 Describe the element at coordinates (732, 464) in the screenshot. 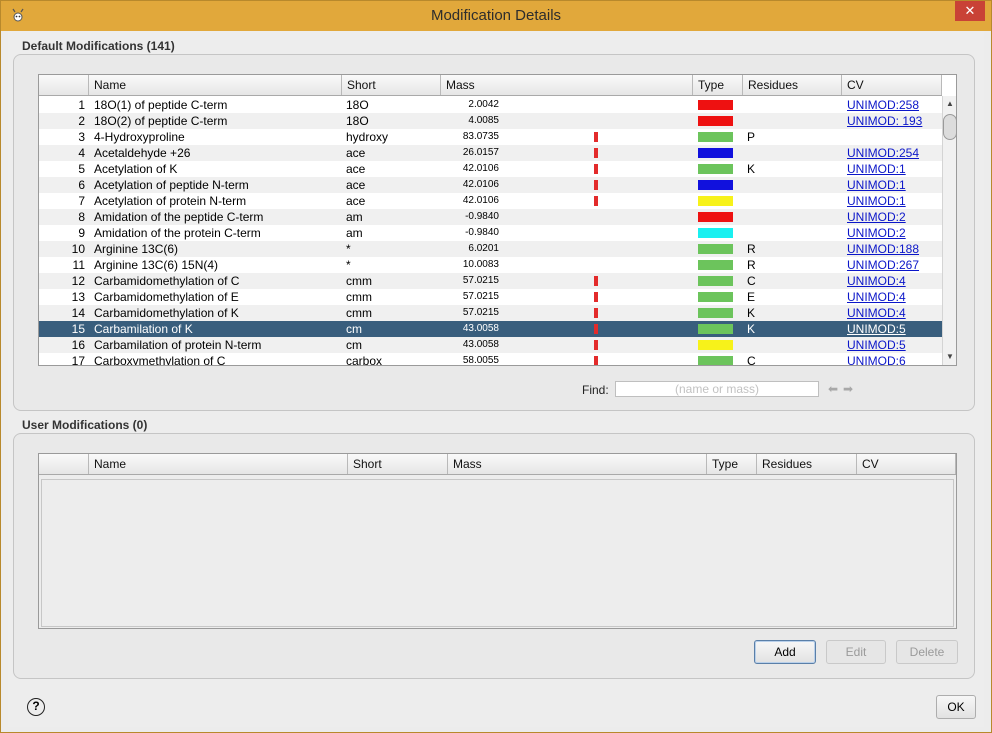

I see `user-column-header-type: Type` at that location.